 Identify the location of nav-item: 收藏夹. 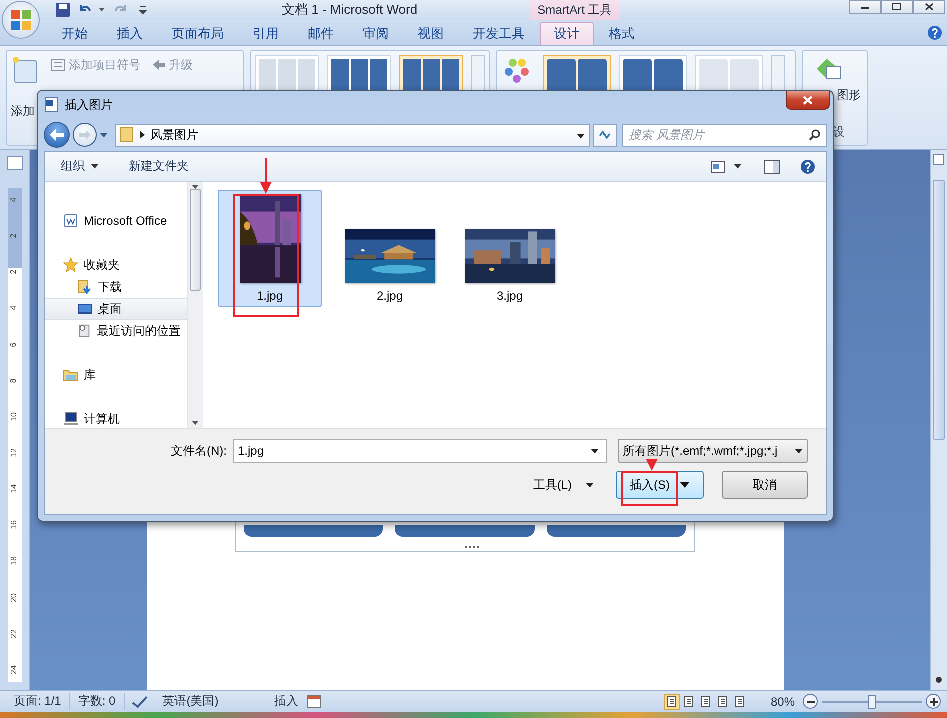
(116, 265).